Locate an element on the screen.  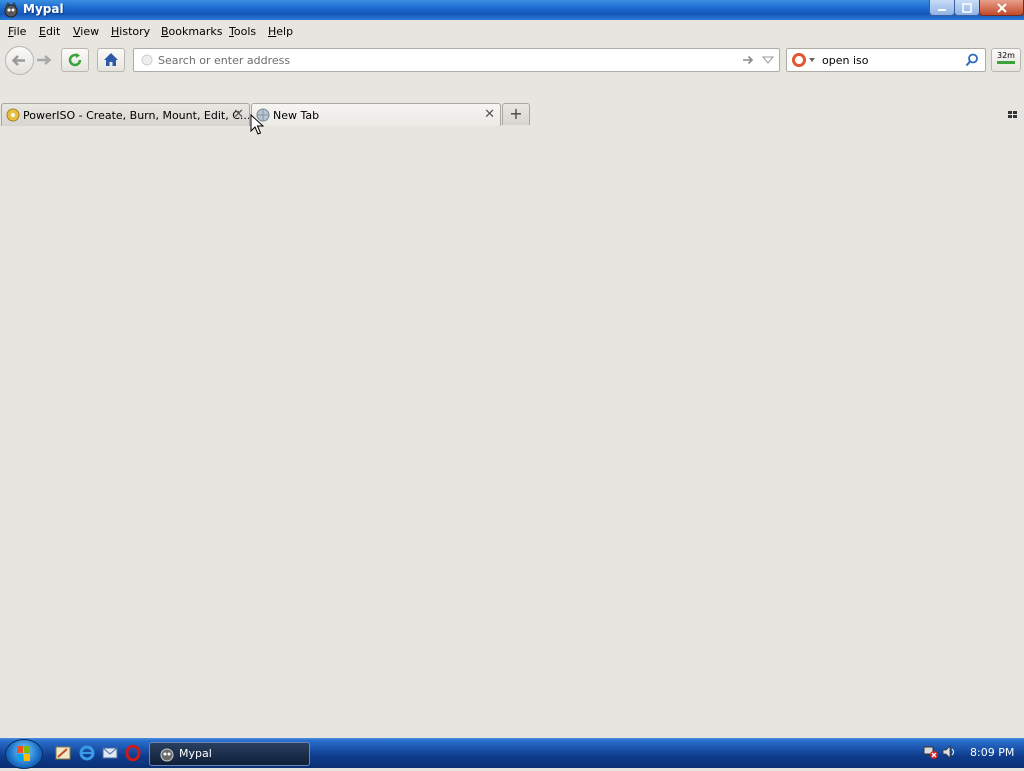
go-arrow-icon is located at coordinates (748, 60).